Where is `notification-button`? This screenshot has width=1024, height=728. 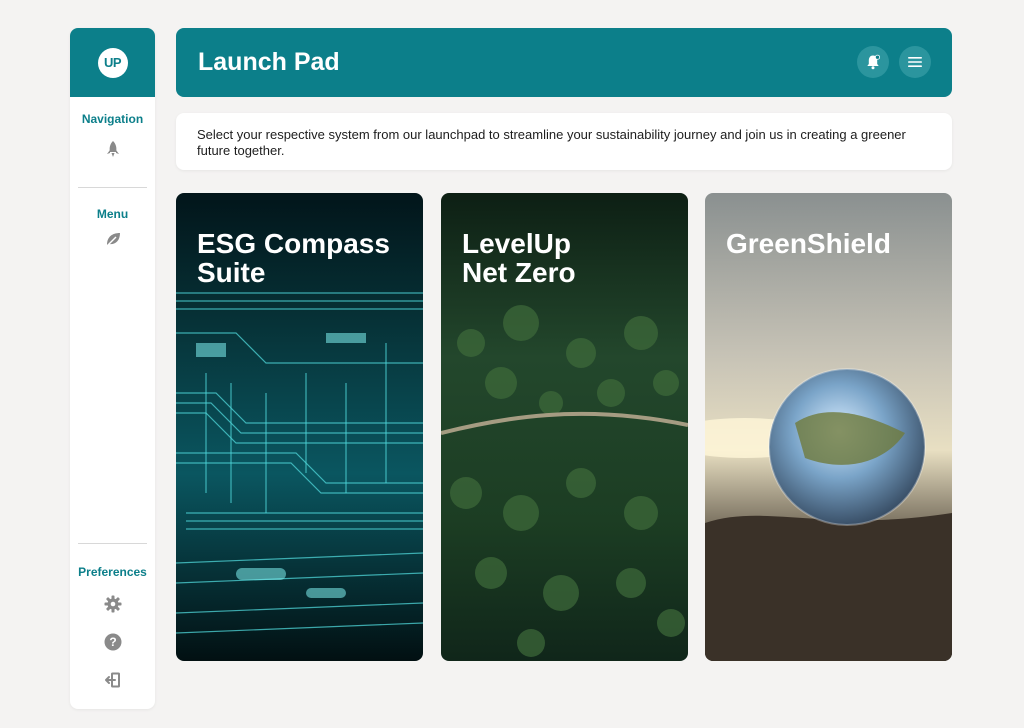 notification-button is located at coordinates (873, 62).